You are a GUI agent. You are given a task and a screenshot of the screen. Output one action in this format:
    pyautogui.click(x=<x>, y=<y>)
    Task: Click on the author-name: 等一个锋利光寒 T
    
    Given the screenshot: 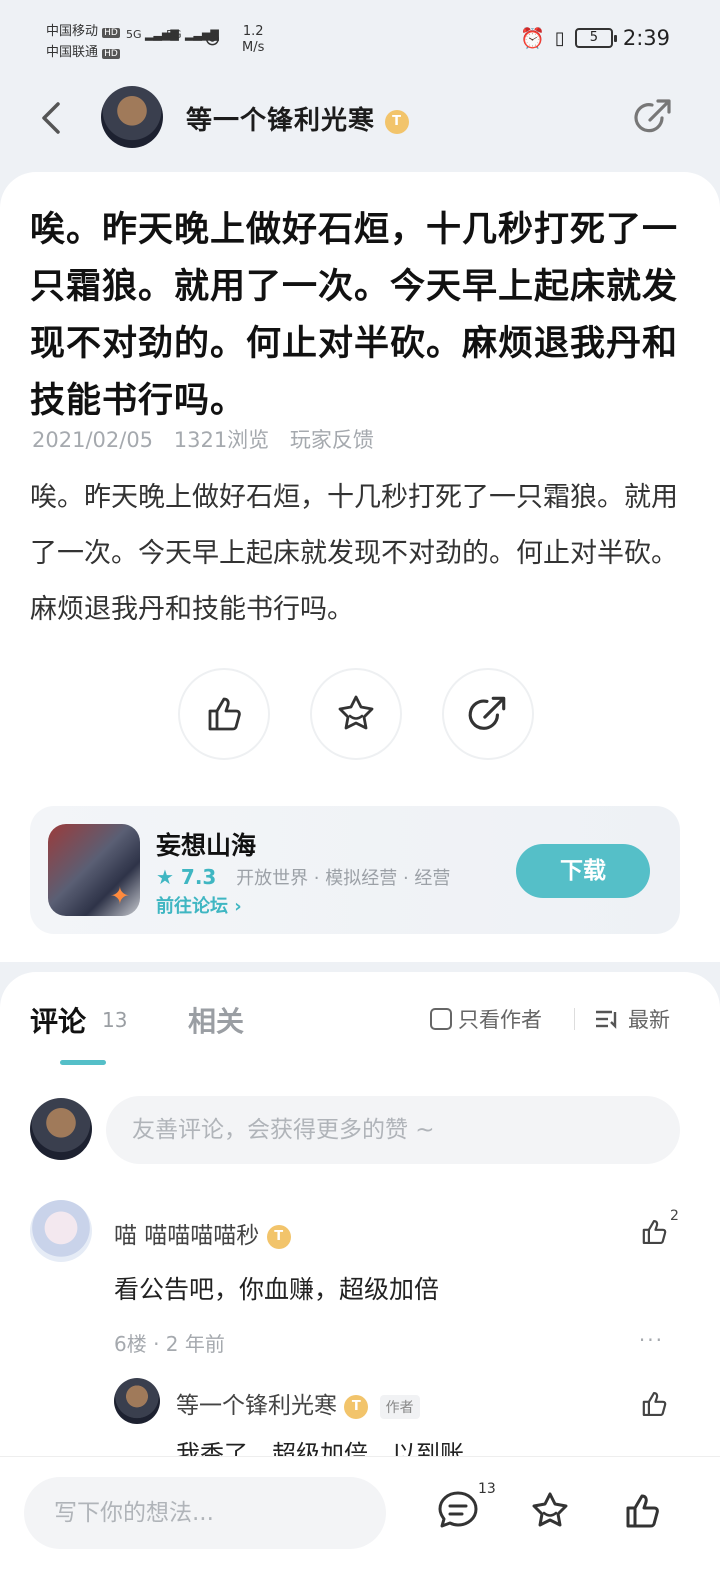 What is the action you would take?
    pyautogui.click(x=298, y=118)
    